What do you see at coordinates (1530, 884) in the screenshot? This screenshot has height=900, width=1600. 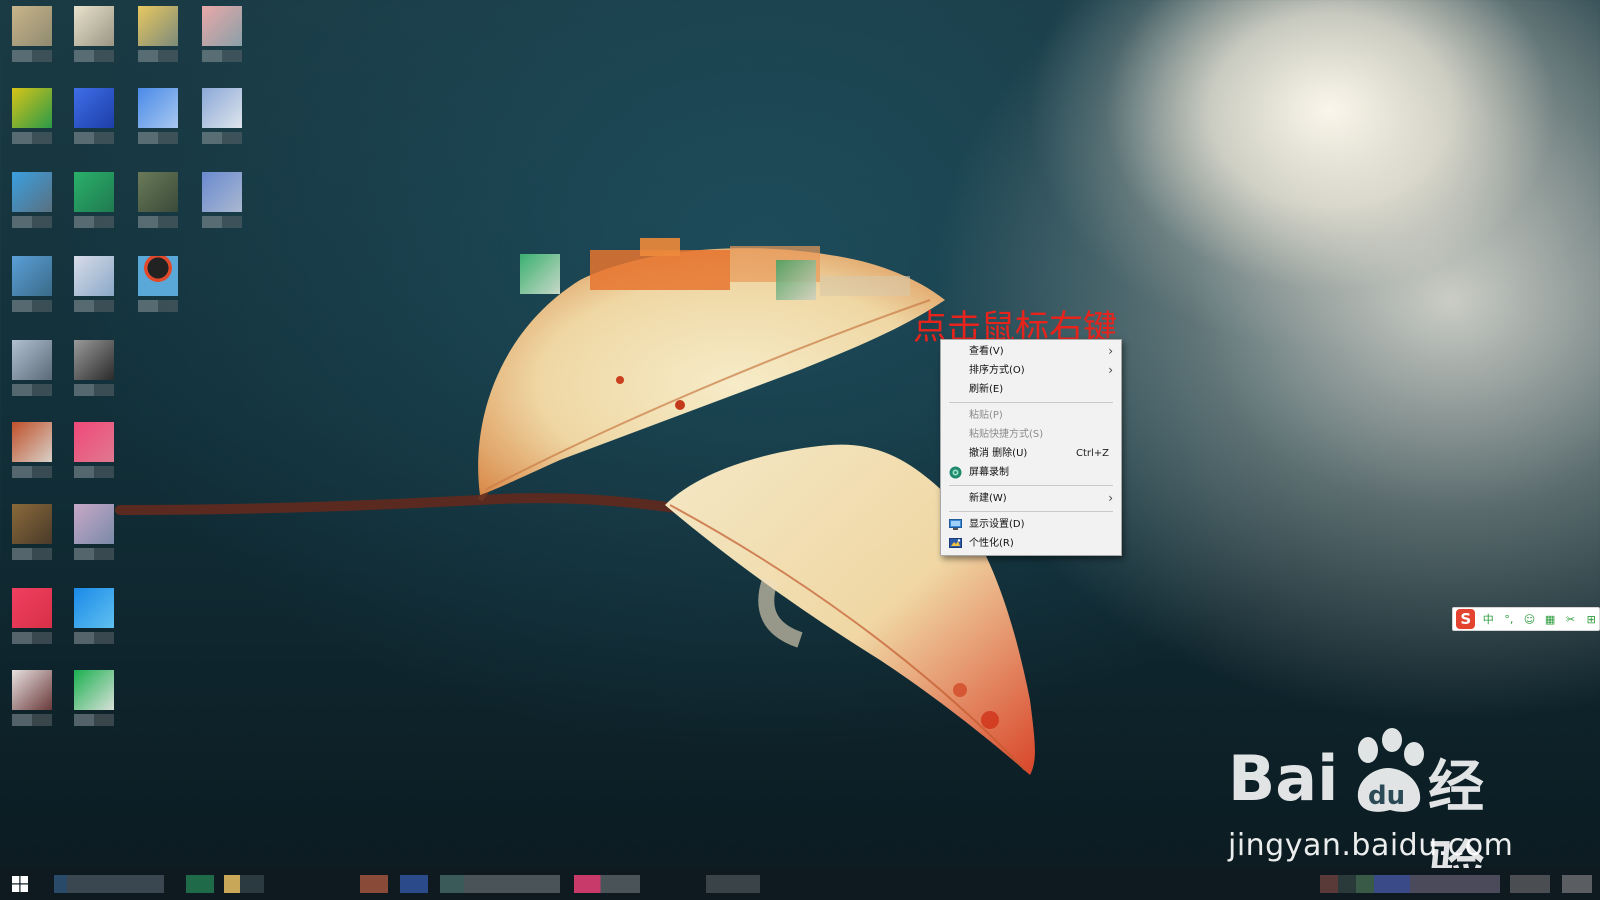 I see `clock-area` at bounding box center [1530, 884].